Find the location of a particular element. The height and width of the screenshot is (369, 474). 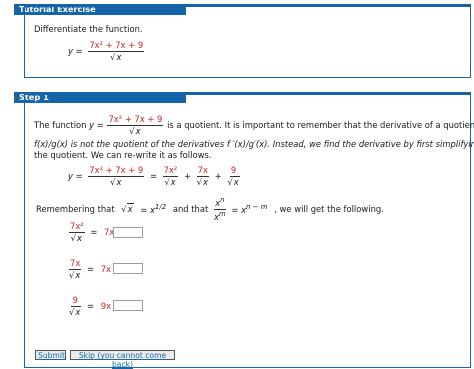

remember-fraction: xn xm is located at coordinates (220, 208).